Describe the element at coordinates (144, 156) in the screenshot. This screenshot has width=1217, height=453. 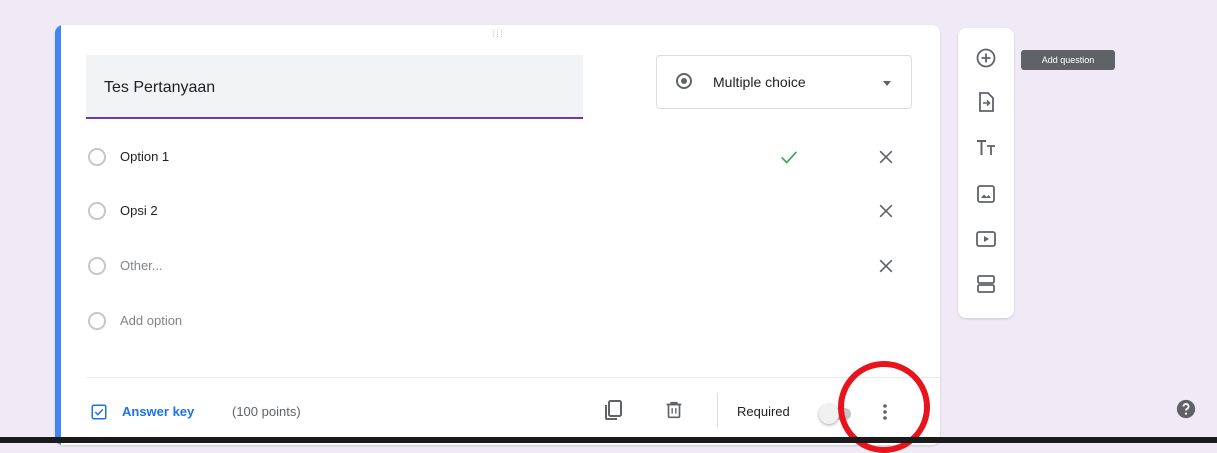
I see `option-label: Option 1` at that location.